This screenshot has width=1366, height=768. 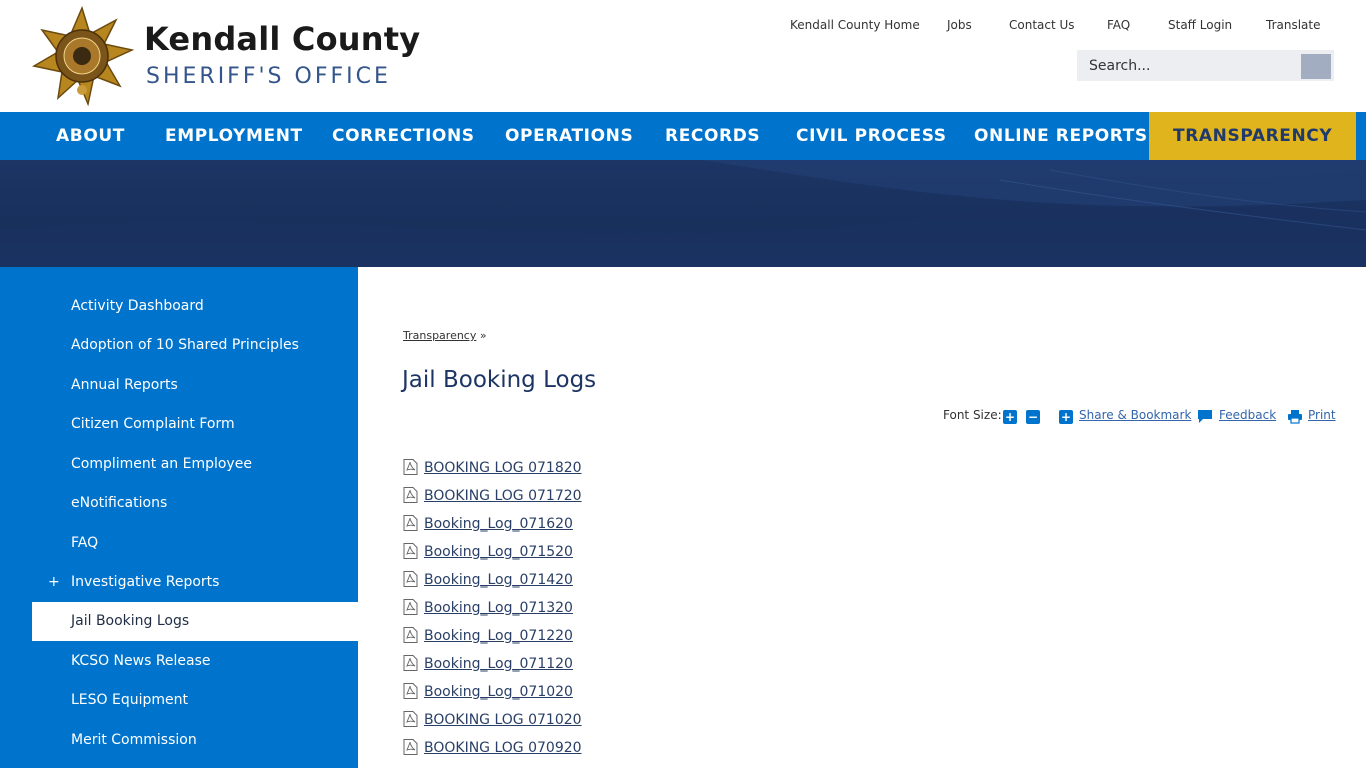 What do you see at coordinates (234, 136) in the screenshot?
I see `nav-employment: EMPLOYMENT` at bounding box center [234, 136].